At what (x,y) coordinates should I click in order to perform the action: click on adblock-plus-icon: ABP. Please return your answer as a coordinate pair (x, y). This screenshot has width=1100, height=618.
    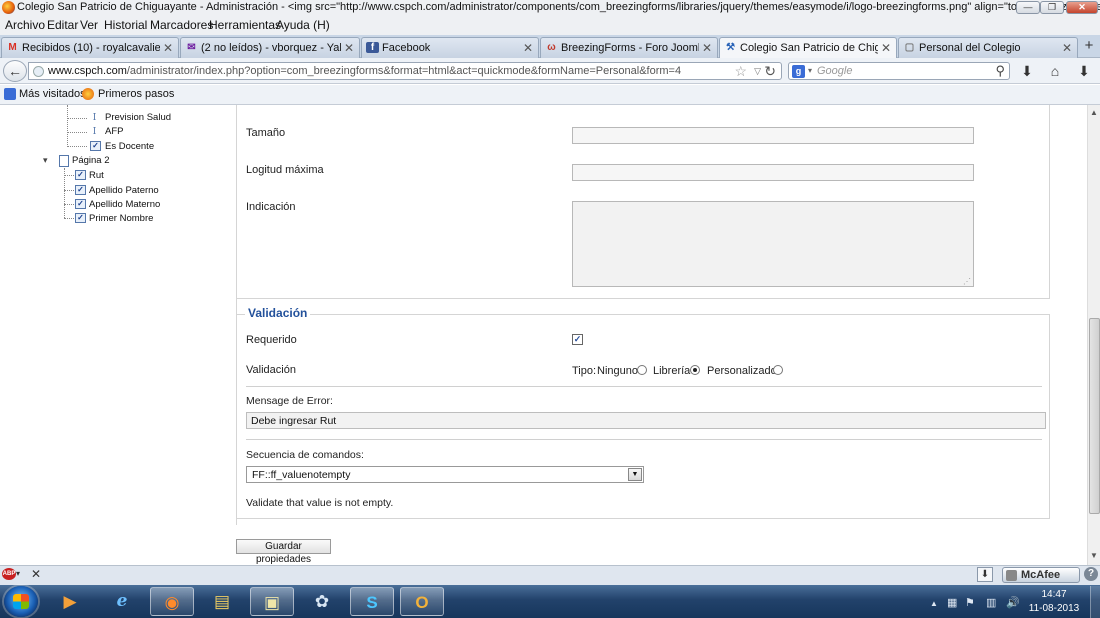
    Looking at the image, I should click on (9, 574).